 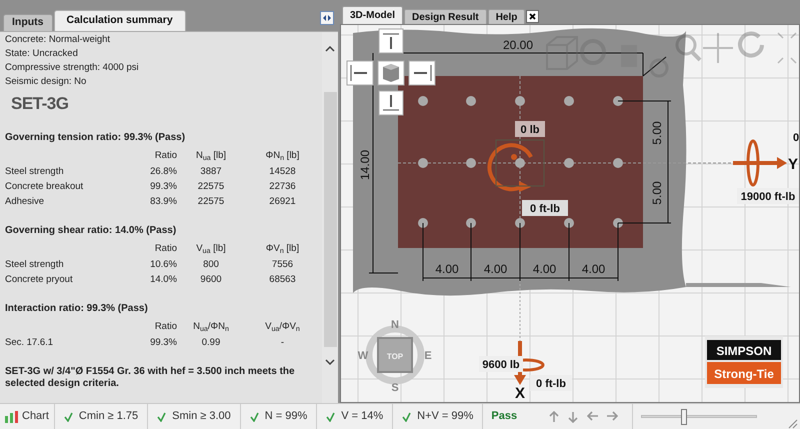 I want to click on down-arrow-icon, so click(x=574, y=416).